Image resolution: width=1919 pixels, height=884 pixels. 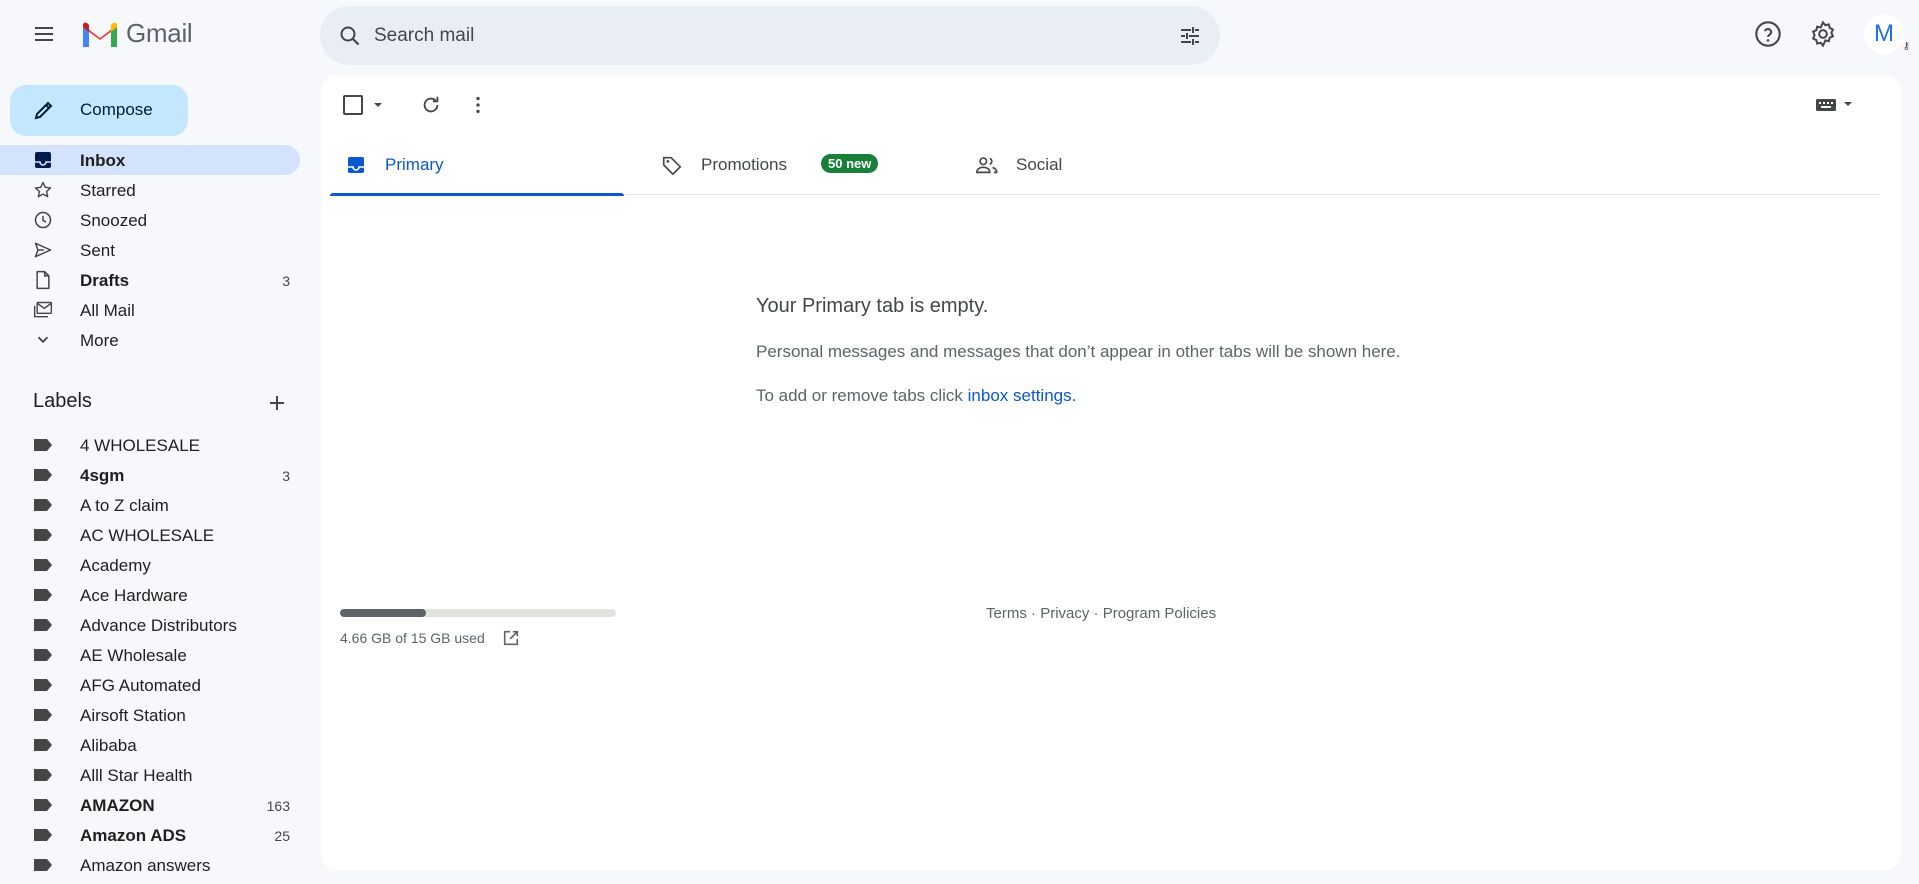 I want to click on program-policies-link: Program Policies, so click(x=1159, y=613).